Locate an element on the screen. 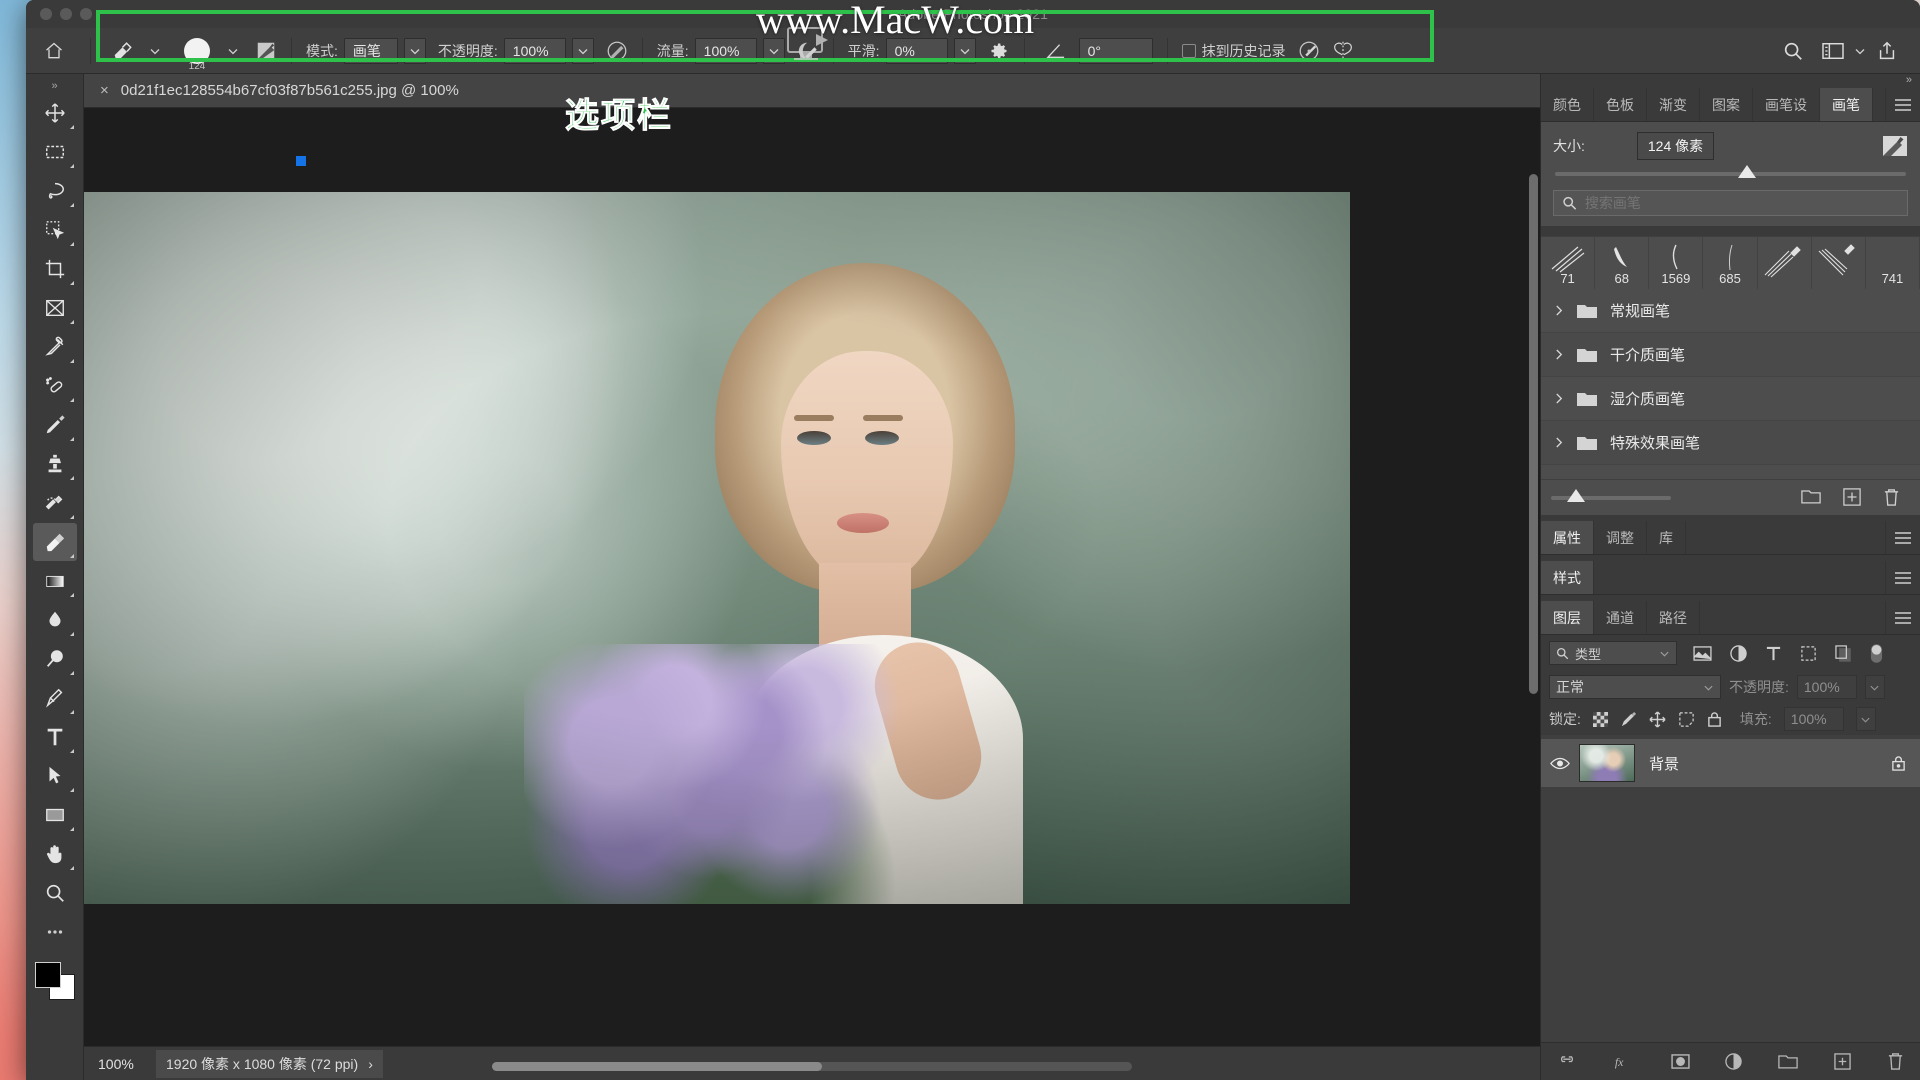  color-swatches is located at coordinates (54, 981).